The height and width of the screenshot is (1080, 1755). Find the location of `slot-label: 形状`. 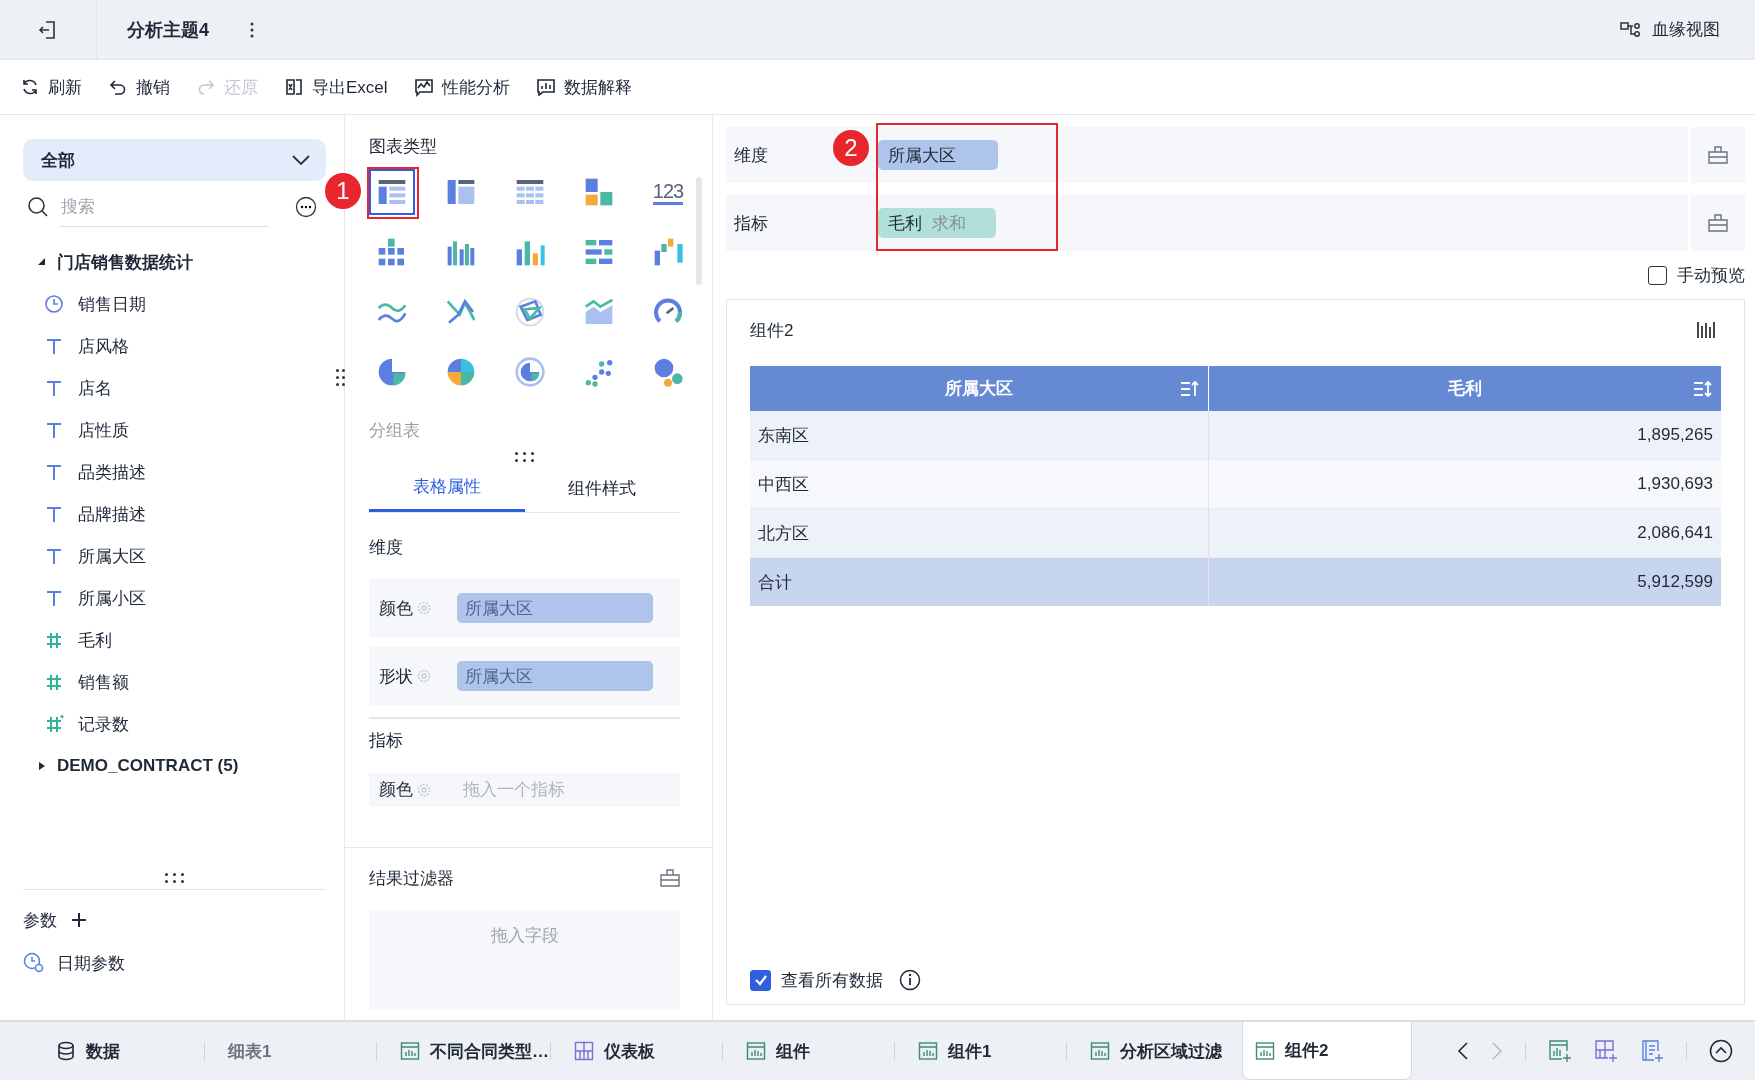

slot-label: 形状 is located at coordinates (396, 676).